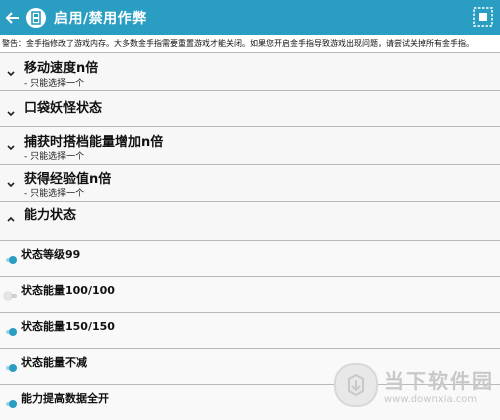 This screenshot has height=420, width=500. Describe the element at coordinates (94, 142) in the screenshot. I see `group-title: 捕获时搭档能量增加n倍` at that location.